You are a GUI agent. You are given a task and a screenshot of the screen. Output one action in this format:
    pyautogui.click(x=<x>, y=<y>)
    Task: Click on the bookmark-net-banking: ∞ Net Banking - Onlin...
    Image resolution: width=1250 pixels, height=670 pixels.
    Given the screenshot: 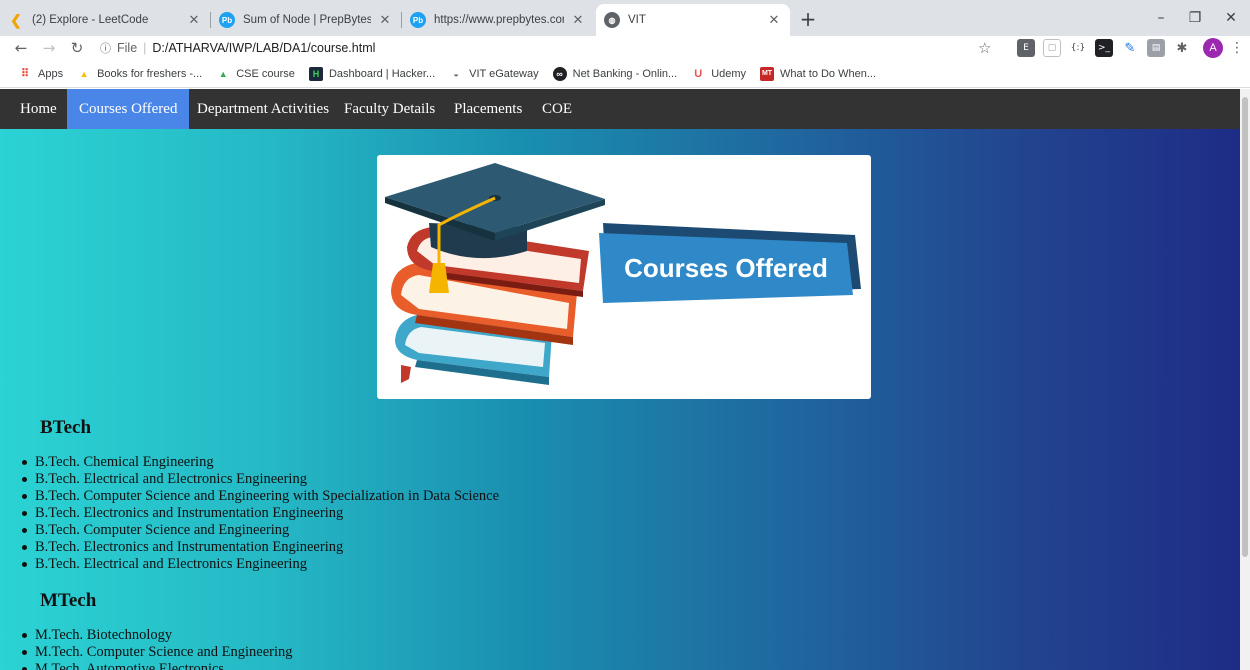 What is the action you would take?
    pyautogui.click(x=615, y=73)
    